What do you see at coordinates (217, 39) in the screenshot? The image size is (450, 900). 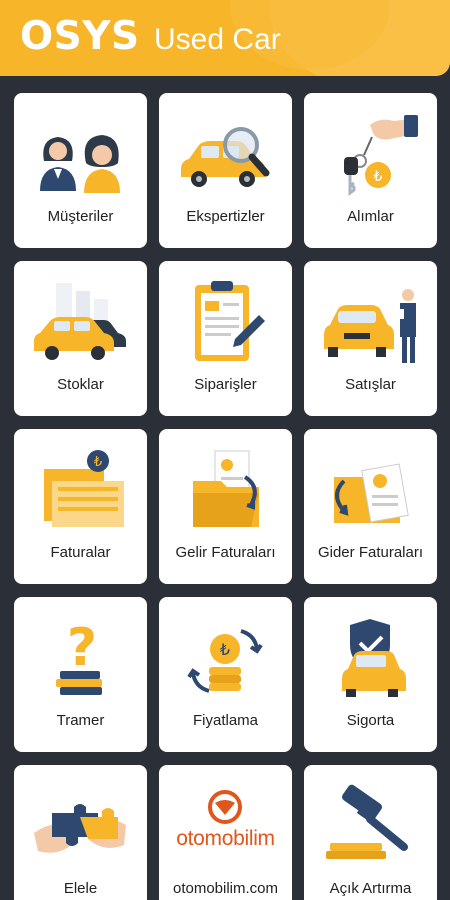 I see `app-subtitle: Used Car` at bounding box center [217, 39].